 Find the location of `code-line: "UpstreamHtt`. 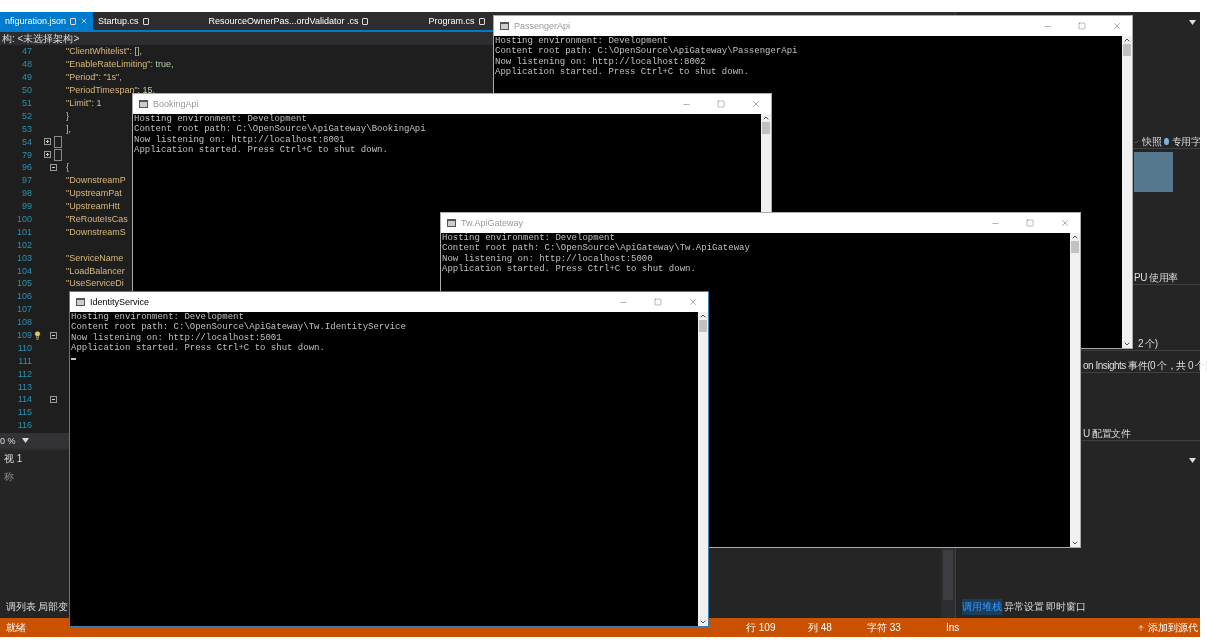

code-line: "UpstreamHtt is located at coordinates (92, 206).